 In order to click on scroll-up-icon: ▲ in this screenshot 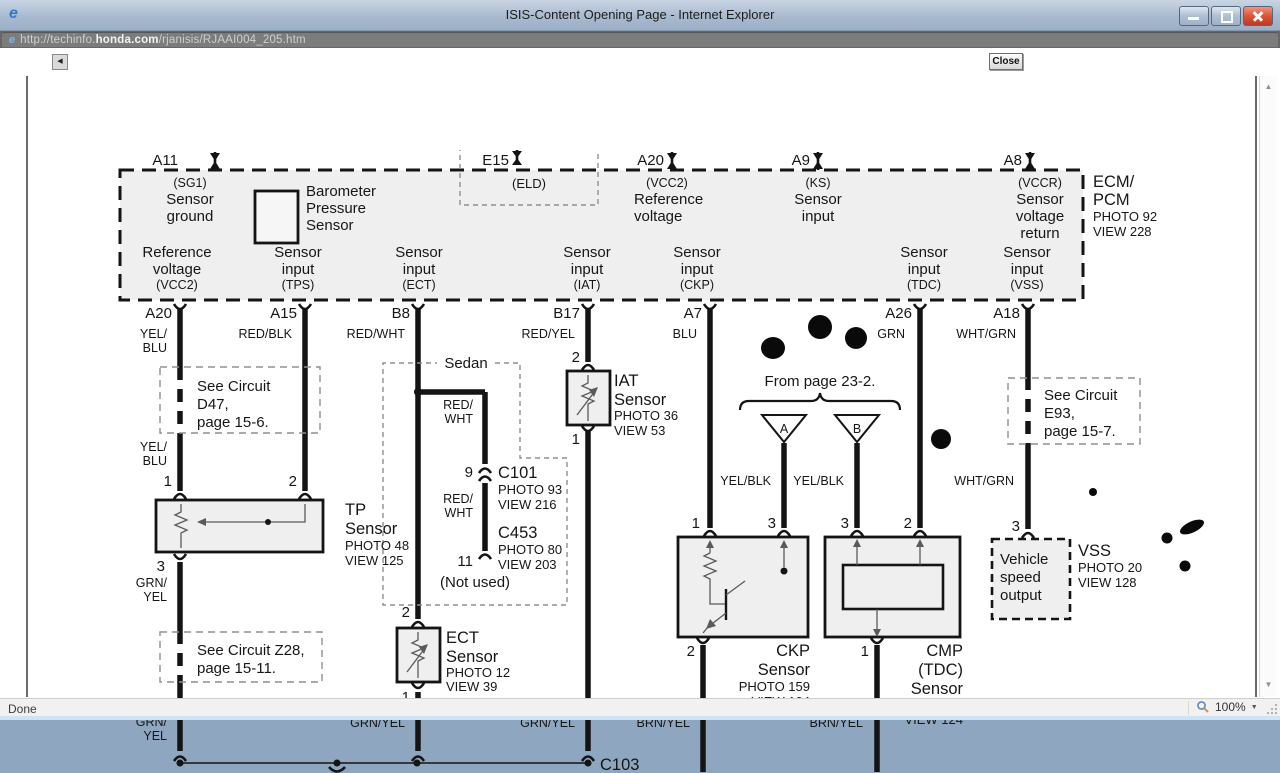, I will do `click(1268, 86)`.